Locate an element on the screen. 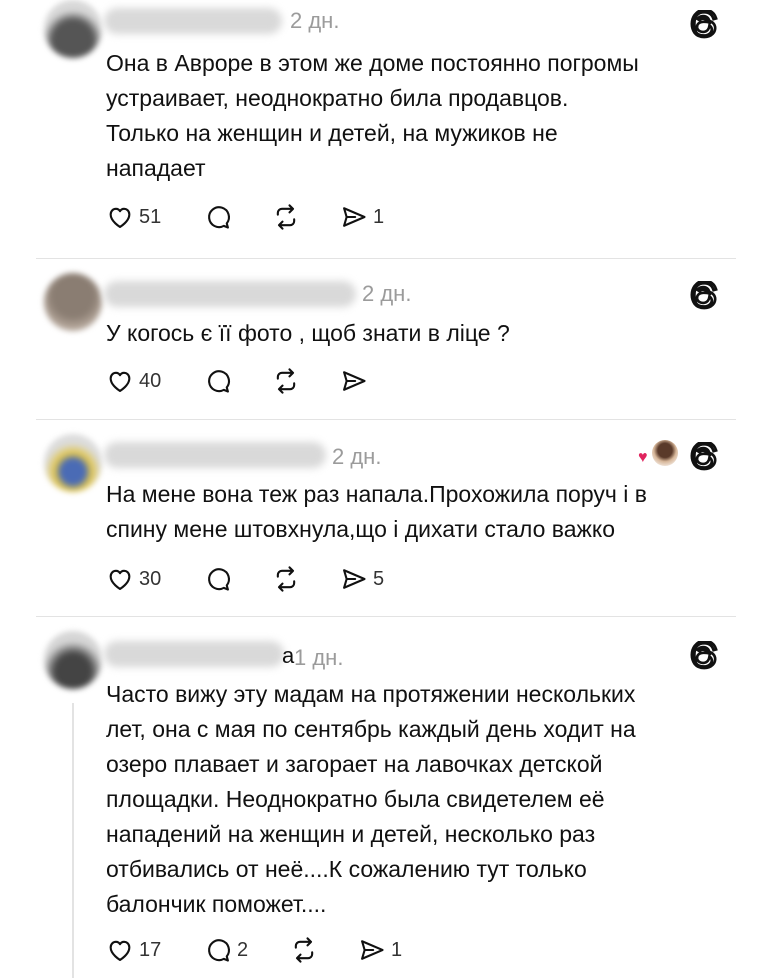 Image resolution: width=772 pixels, height=978 pixels. post-actions: 51 1 is located at coordinates (245, 217).